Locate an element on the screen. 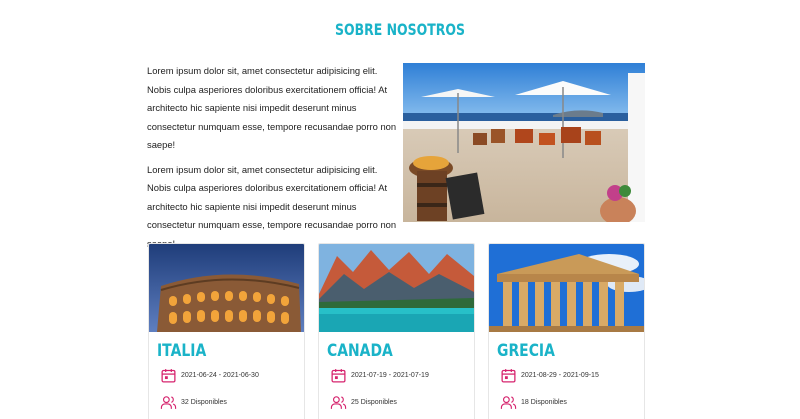 The height and width of the screenshot is (419, 800). trip-name: CANADA is located at coordinates (360, 351).